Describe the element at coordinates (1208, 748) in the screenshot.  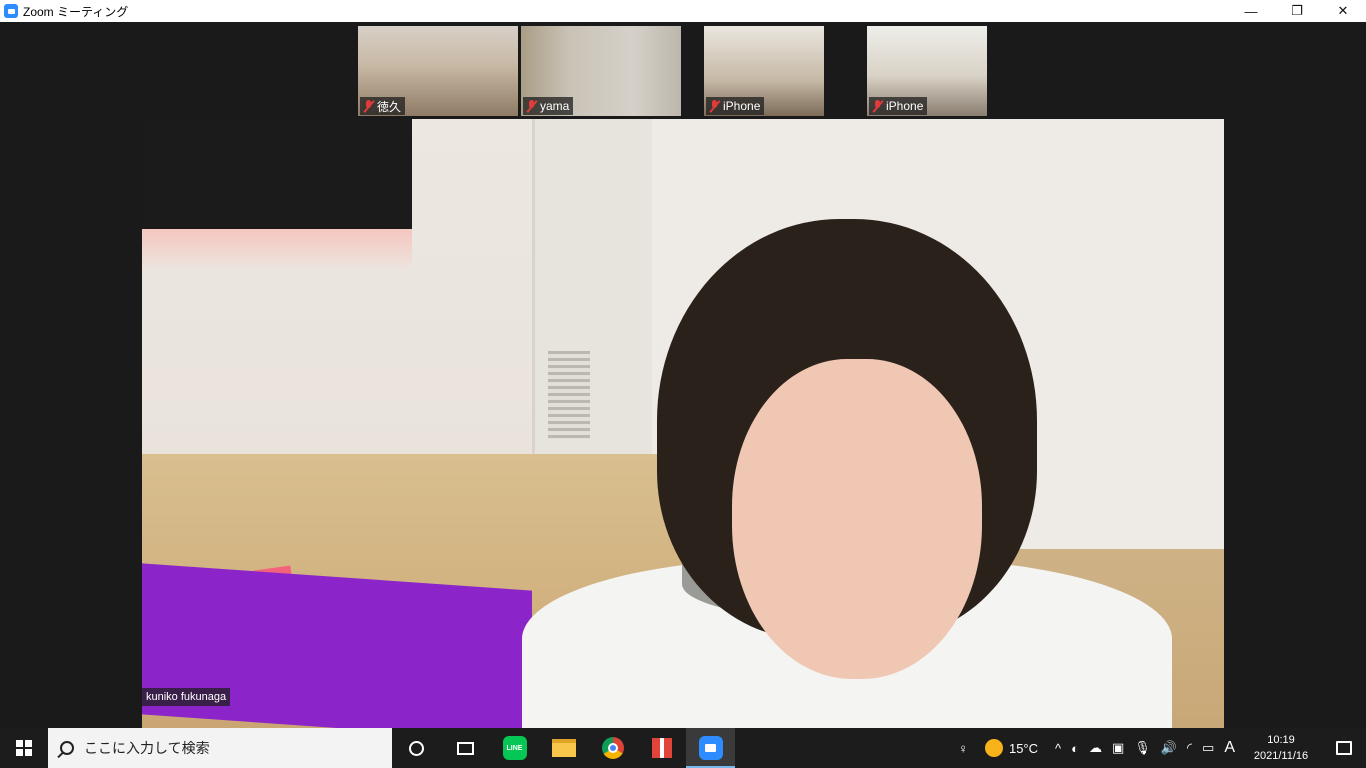
I see `battery-icon: ▭` at that location.